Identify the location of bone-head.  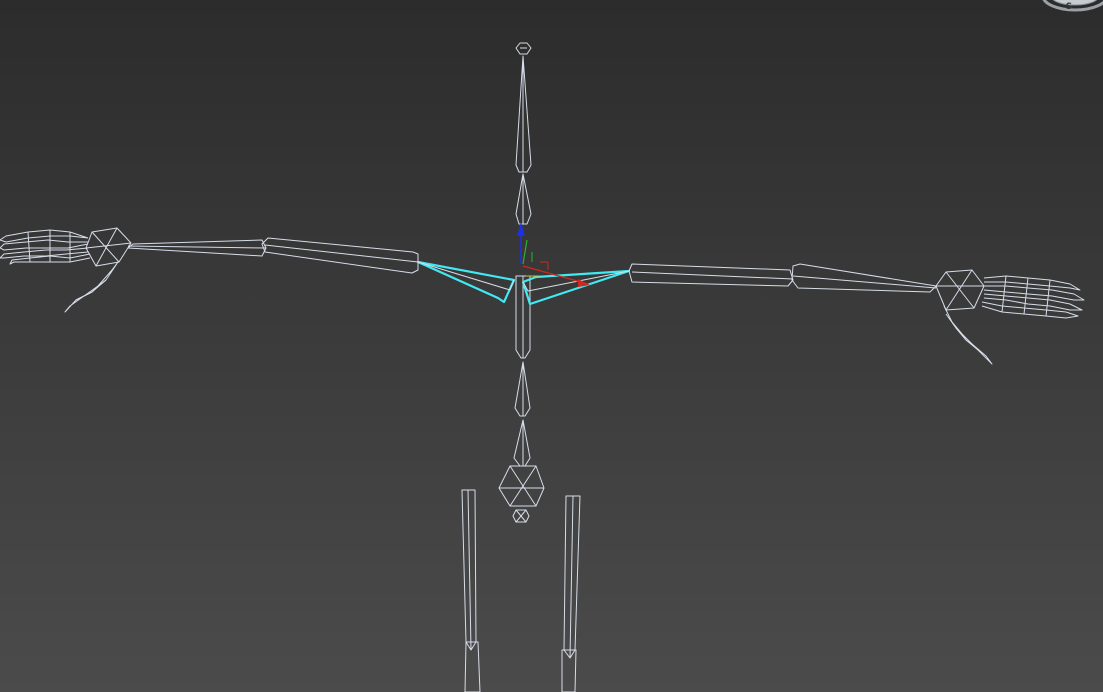
(523, 48).